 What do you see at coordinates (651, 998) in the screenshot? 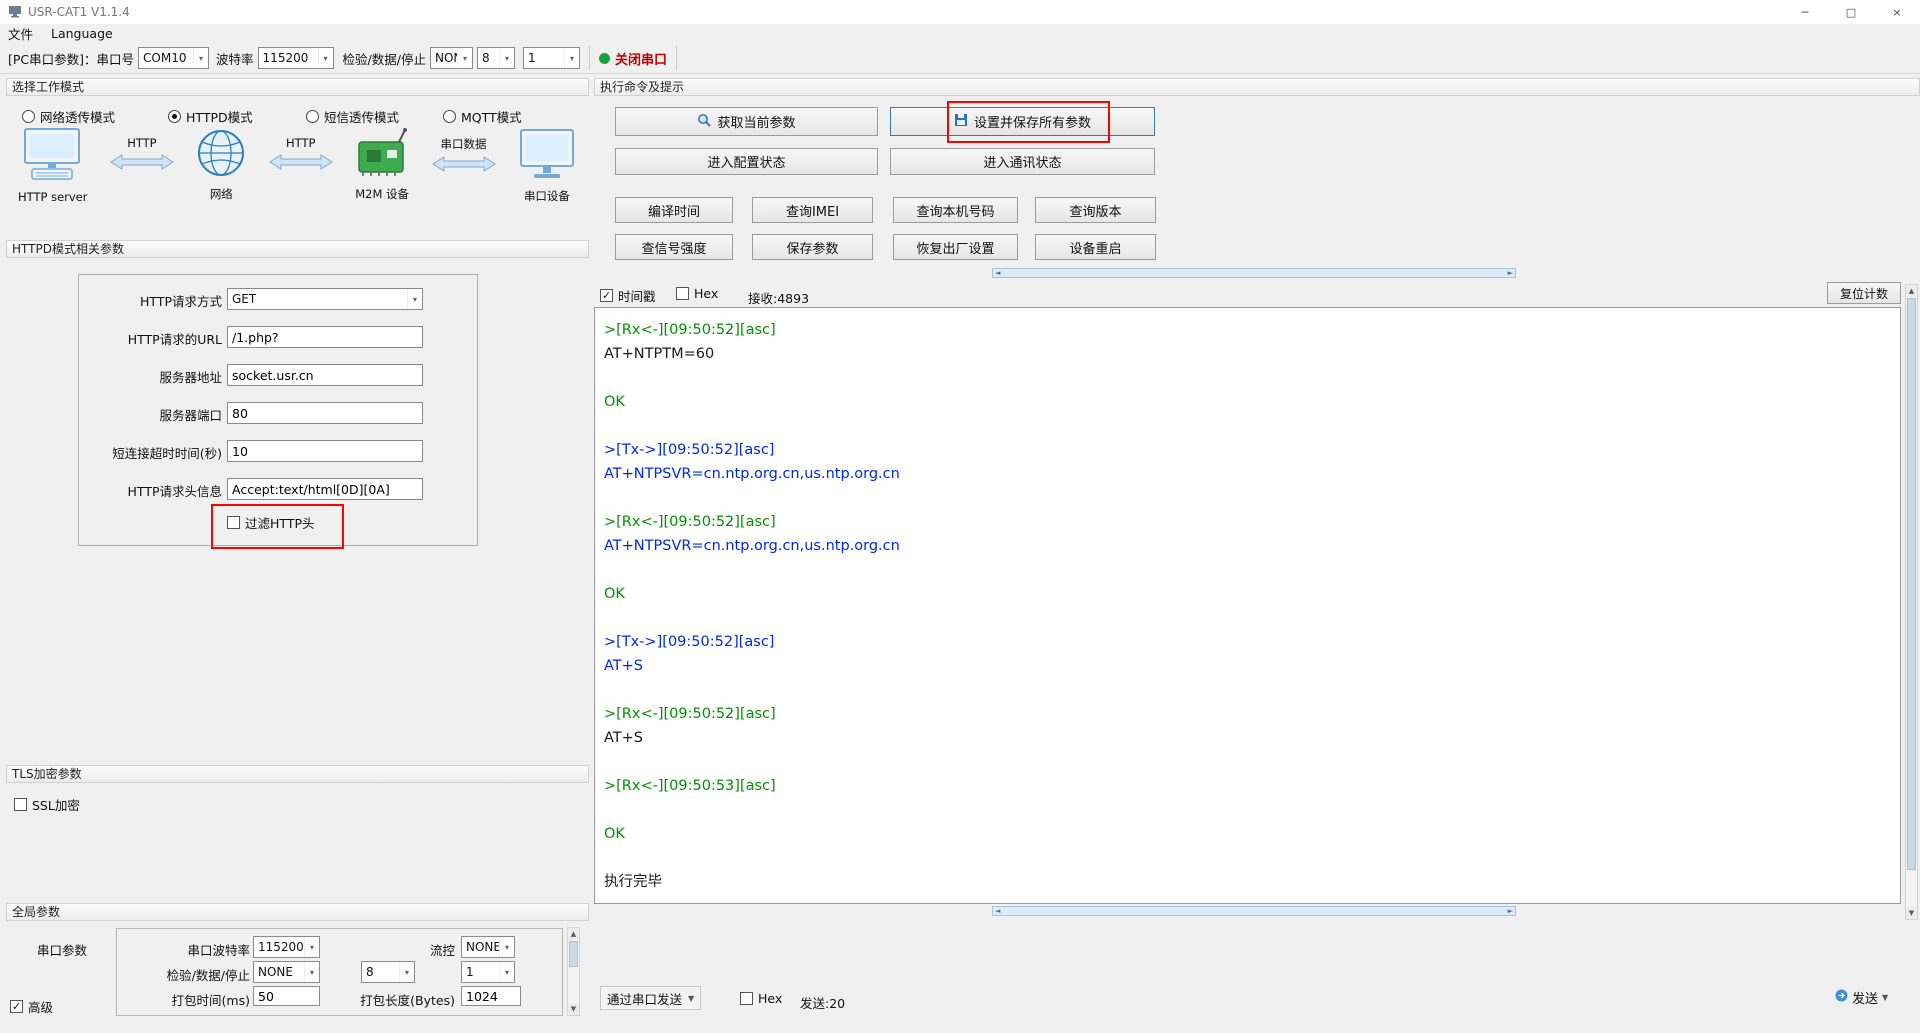
I see `send-via-serial-dropdown: 通过串口发送 ▼` at bounding box center [651, 998].